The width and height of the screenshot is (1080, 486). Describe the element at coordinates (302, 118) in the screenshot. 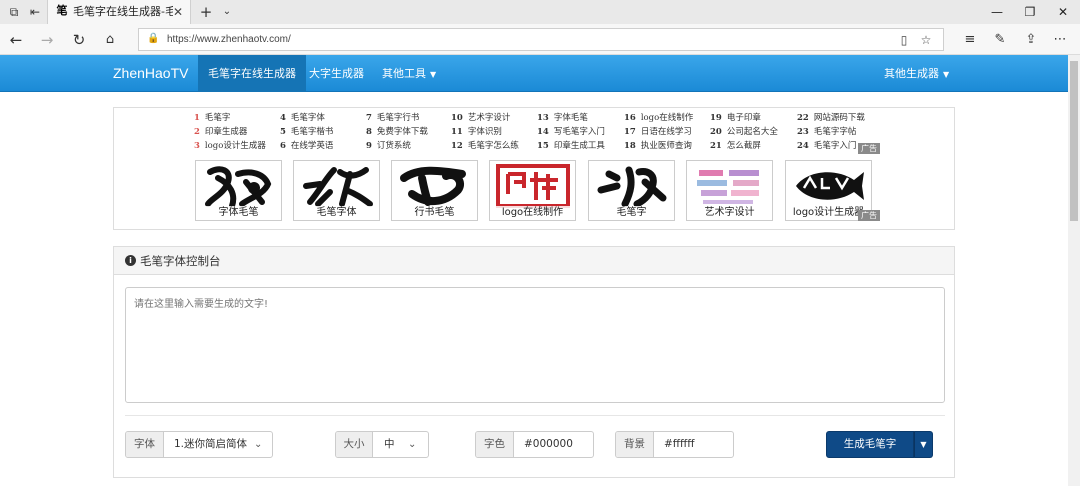

I see `ad-link: 4 毛笔字体` at that location.